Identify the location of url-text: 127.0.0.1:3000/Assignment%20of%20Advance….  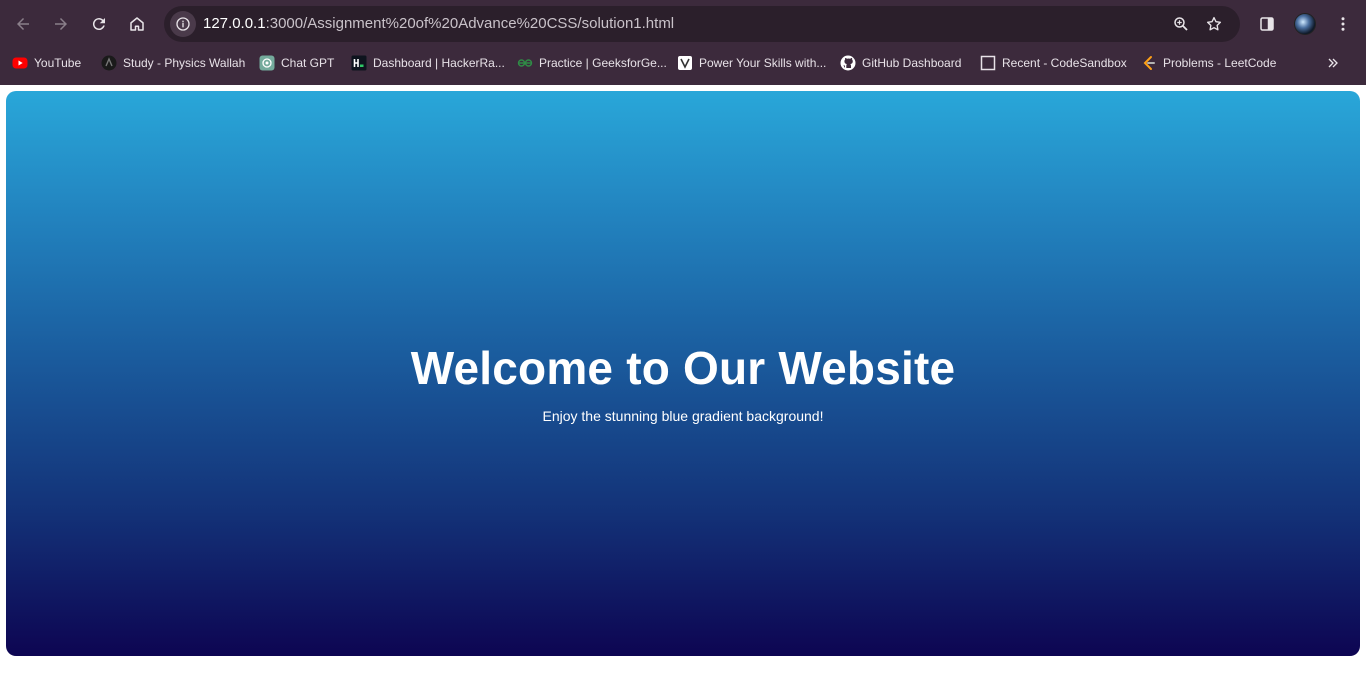
(438, 24).